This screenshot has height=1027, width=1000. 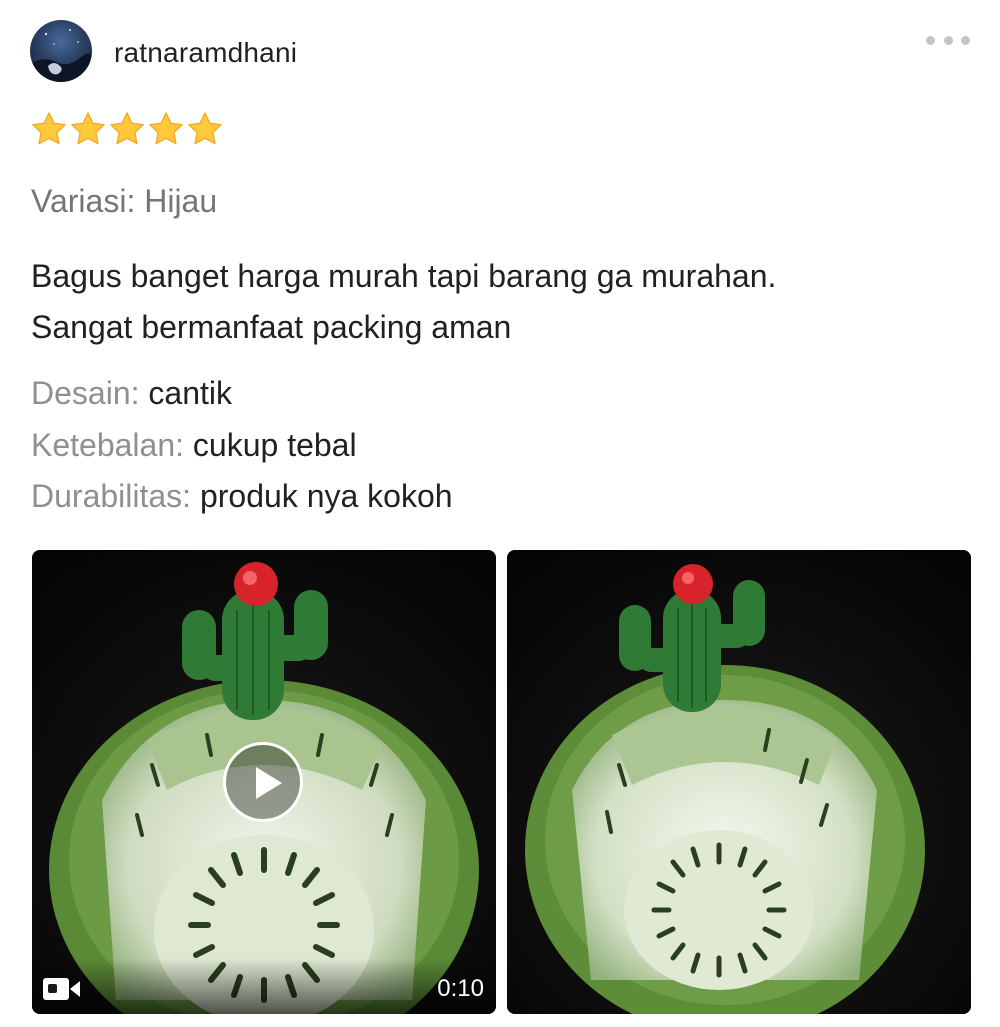 I want to click on avatar, so click(x=61, y=51).